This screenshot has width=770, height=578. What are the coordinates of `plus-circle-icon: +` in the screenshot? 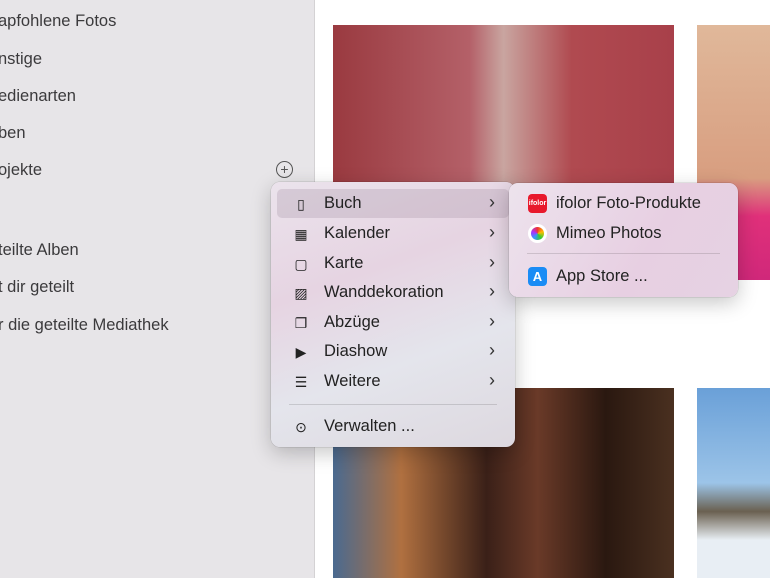 It's located at (284, 169).